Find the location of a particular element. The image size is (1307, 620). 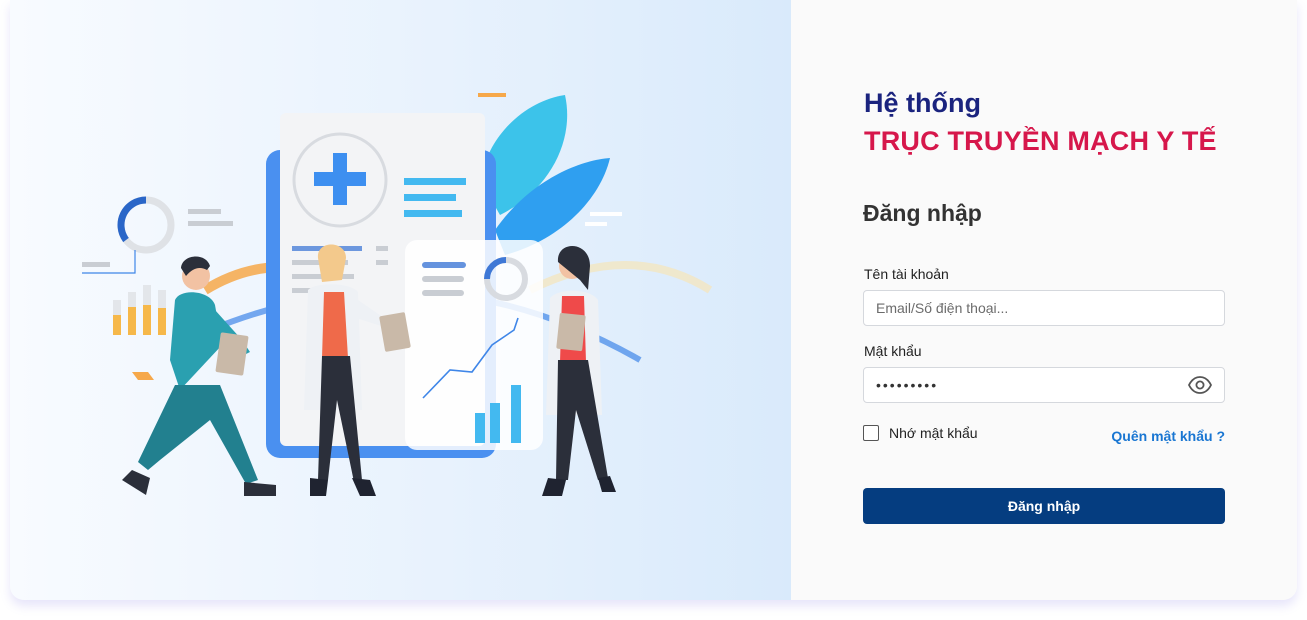

password-input is located at coordinates (1044, 385).